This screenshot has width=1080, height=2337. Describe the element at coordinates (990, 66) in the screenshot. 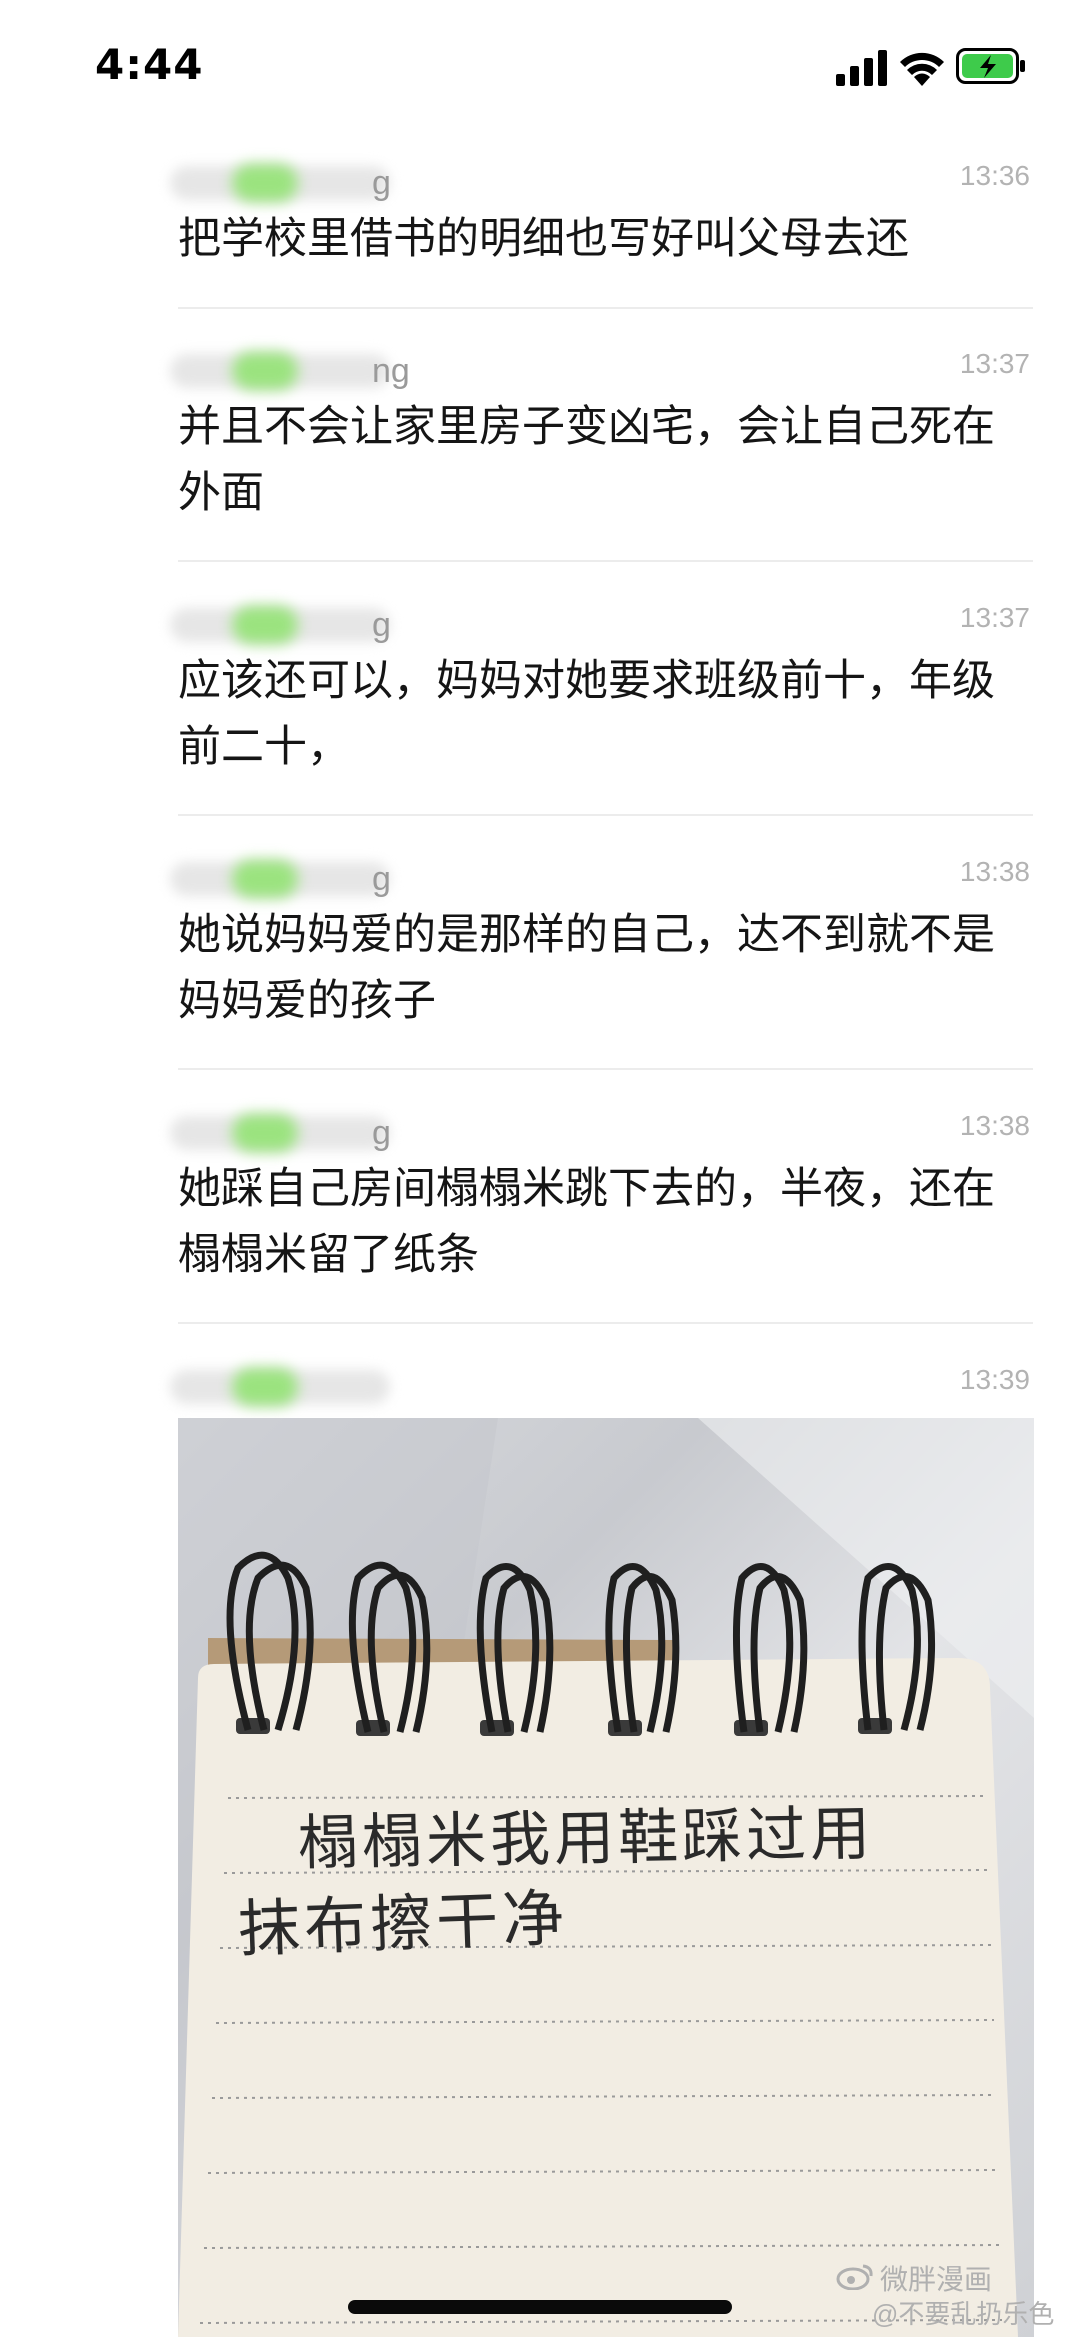

I see `battery-charging-icon` at that location.